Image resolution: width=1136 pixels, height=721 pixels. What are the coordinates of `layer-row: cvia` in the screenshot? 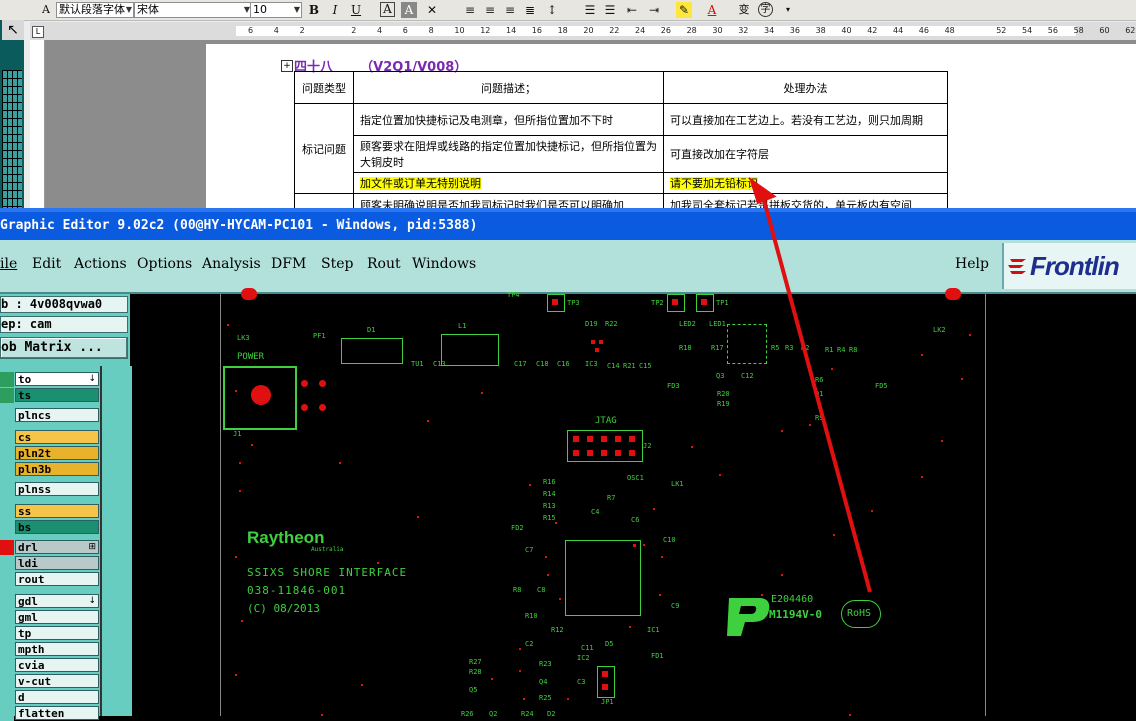 It's located at (50, 665).